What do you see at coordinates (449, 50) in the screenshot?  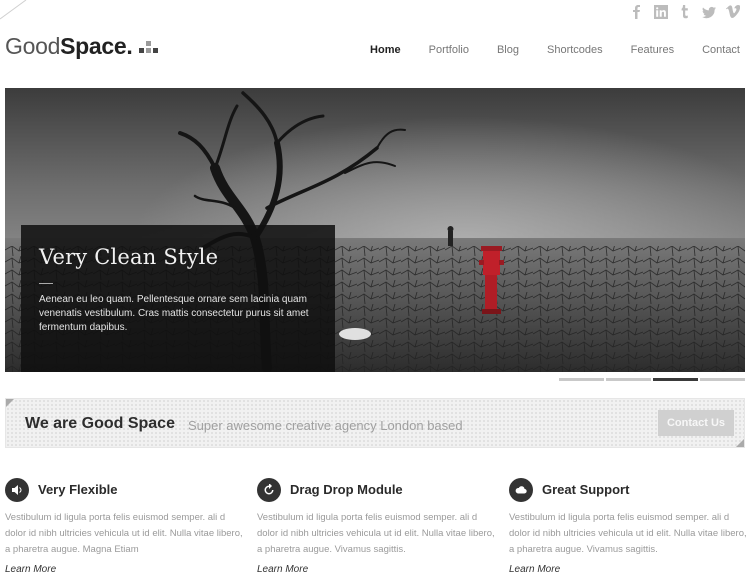 I see `nav-item-portfolio: Portfolio` at bounding box center [449, 50].